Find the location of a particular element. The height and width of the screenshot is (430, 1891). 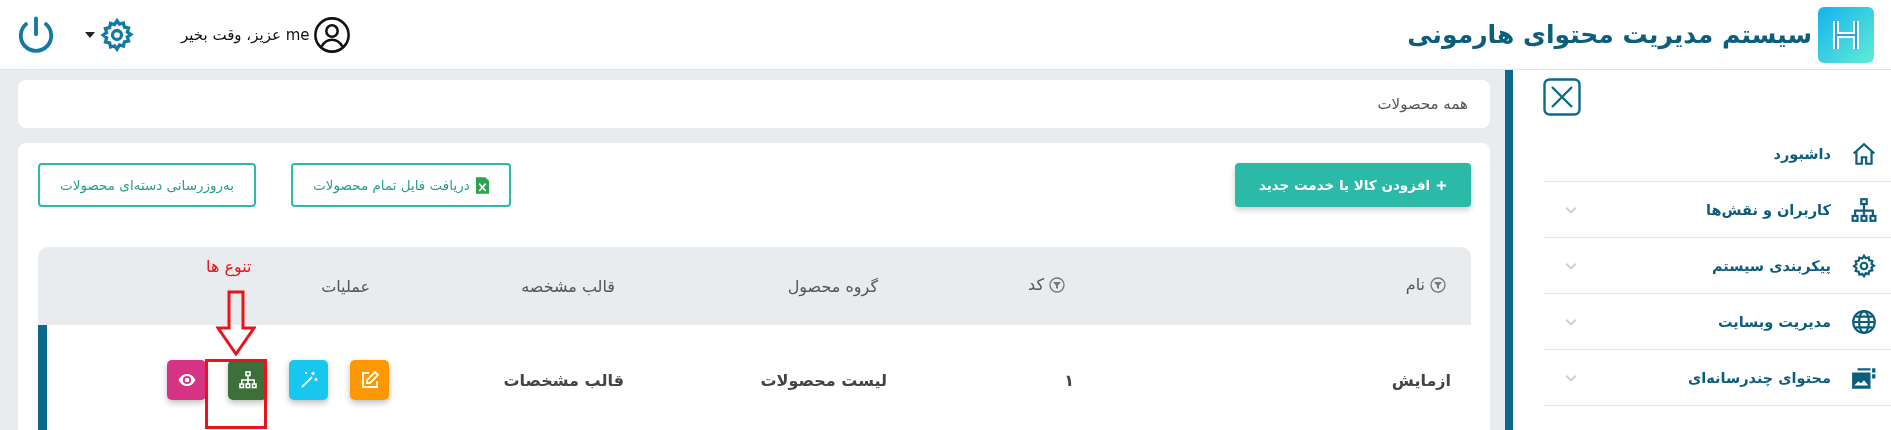

settings-icon is located at coordinates (117, 34).